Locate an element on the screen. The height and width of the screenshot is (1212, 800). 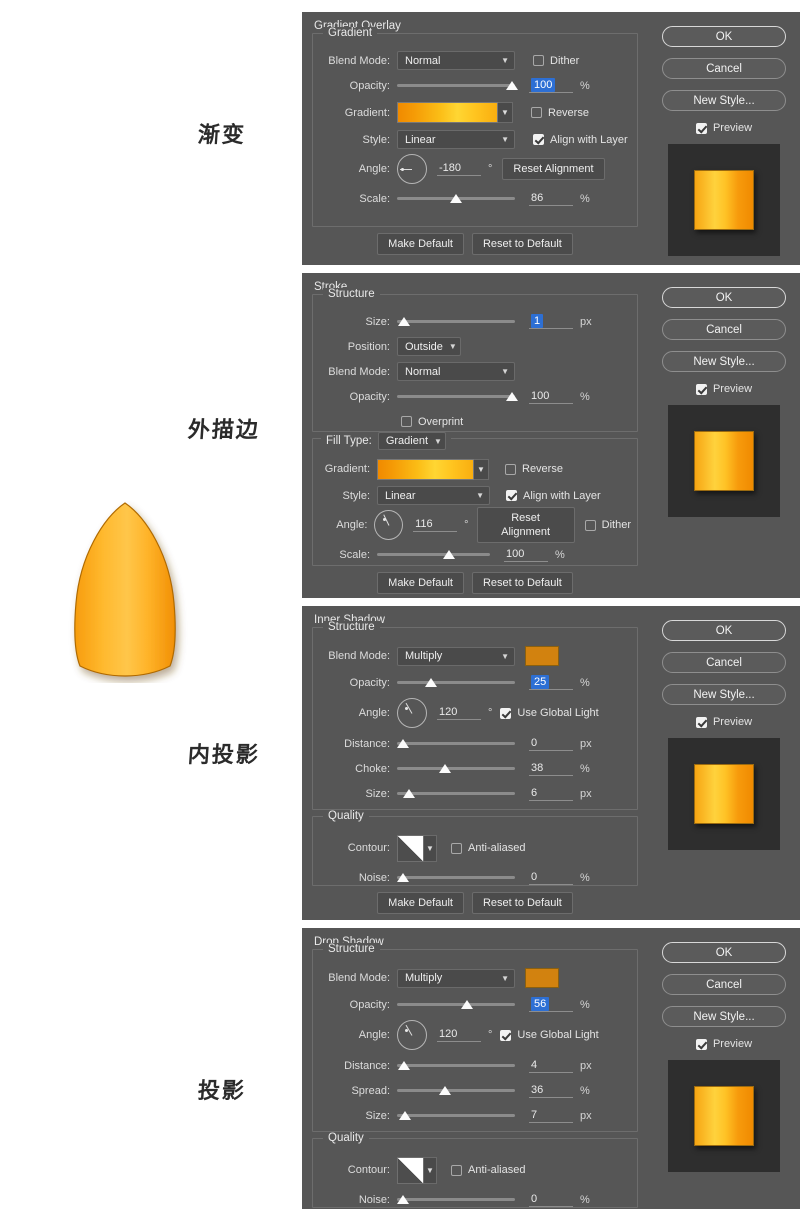
spread-field: 36 is located at coordinates (551, 1091).